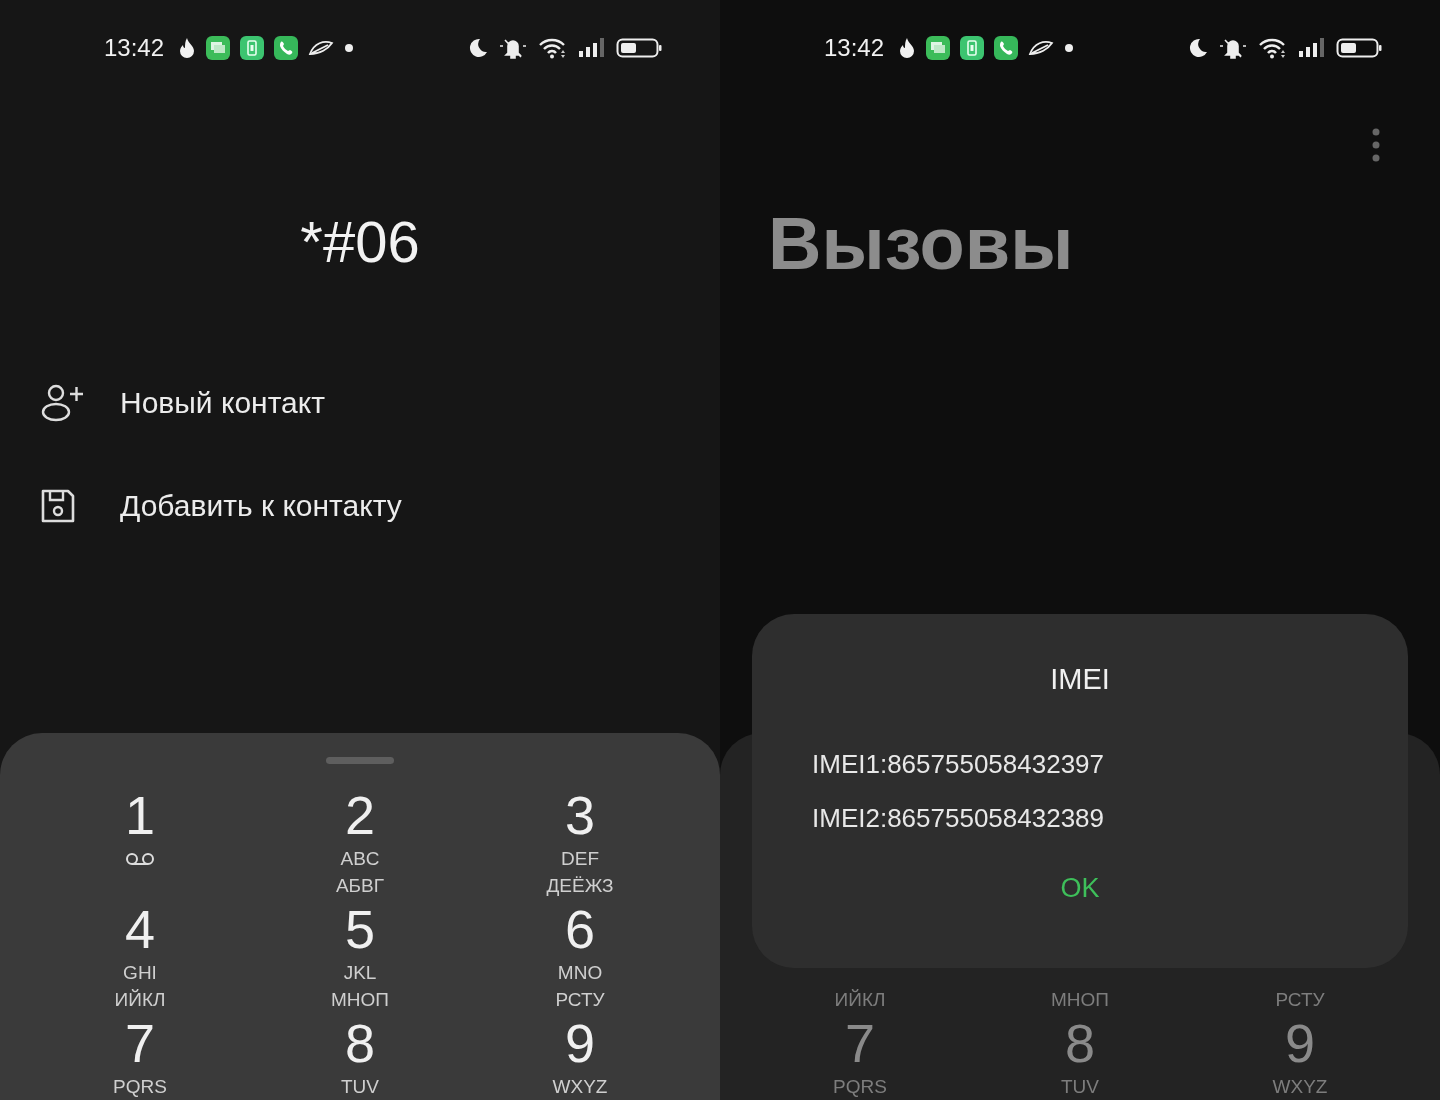 The width and height of the screenshot is (1440, 1100). Describe the element at coordinates (360, 760) in the screenshot. I see `drag-handle` at that location.